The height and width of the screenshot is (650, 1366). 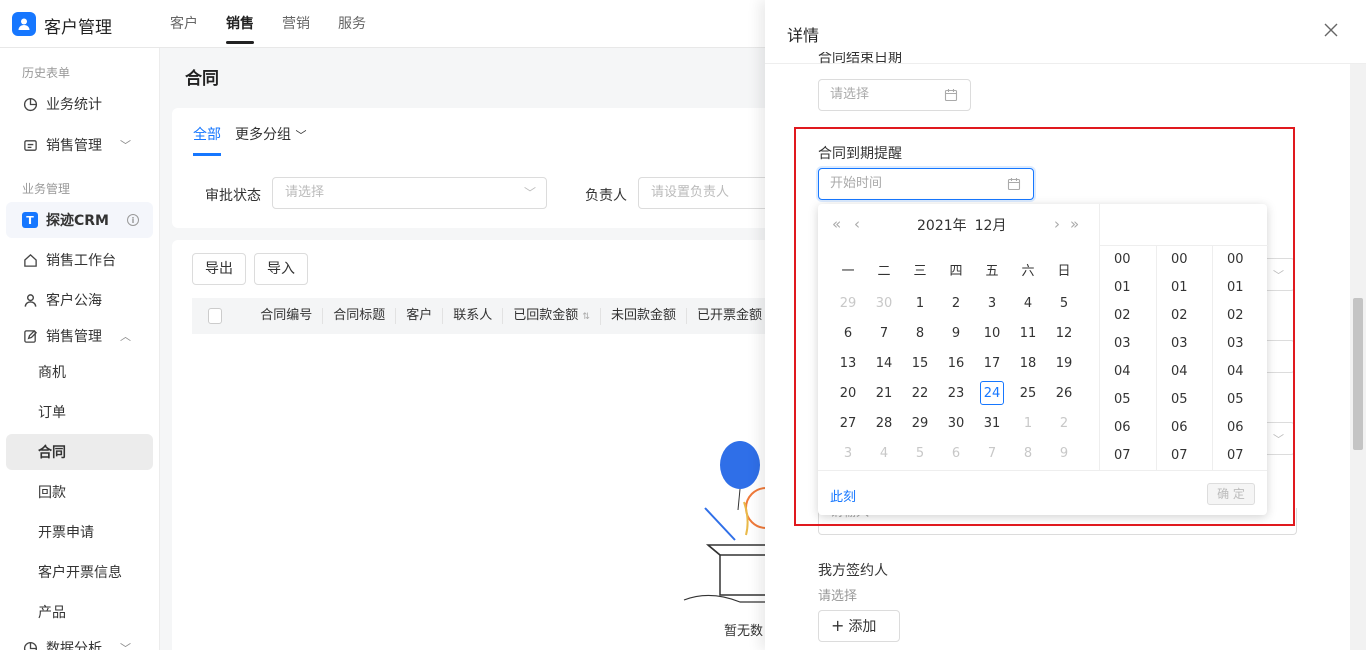 I want to click on calendar-month: 12月, so click(x=991, y=226).